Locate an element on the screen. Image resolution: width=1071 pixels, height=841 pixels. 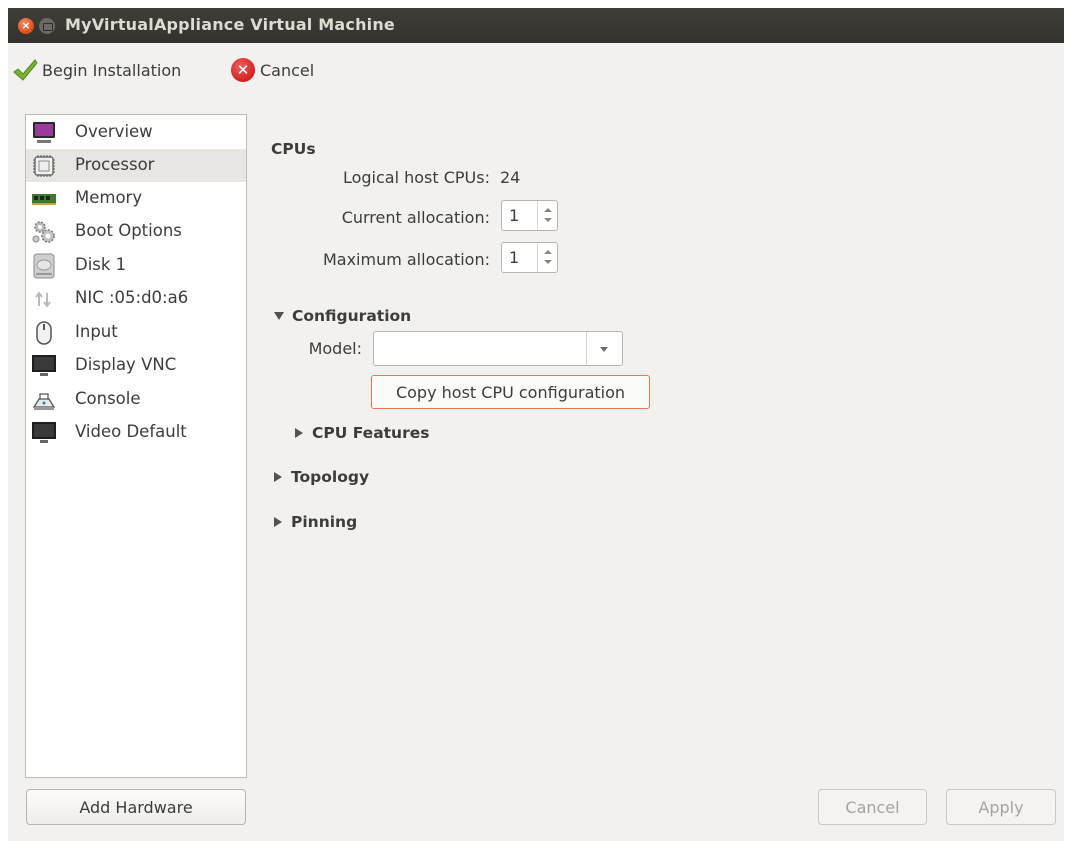
sidebar-item-video-default: Video Default is located at coordinates (136, 432).